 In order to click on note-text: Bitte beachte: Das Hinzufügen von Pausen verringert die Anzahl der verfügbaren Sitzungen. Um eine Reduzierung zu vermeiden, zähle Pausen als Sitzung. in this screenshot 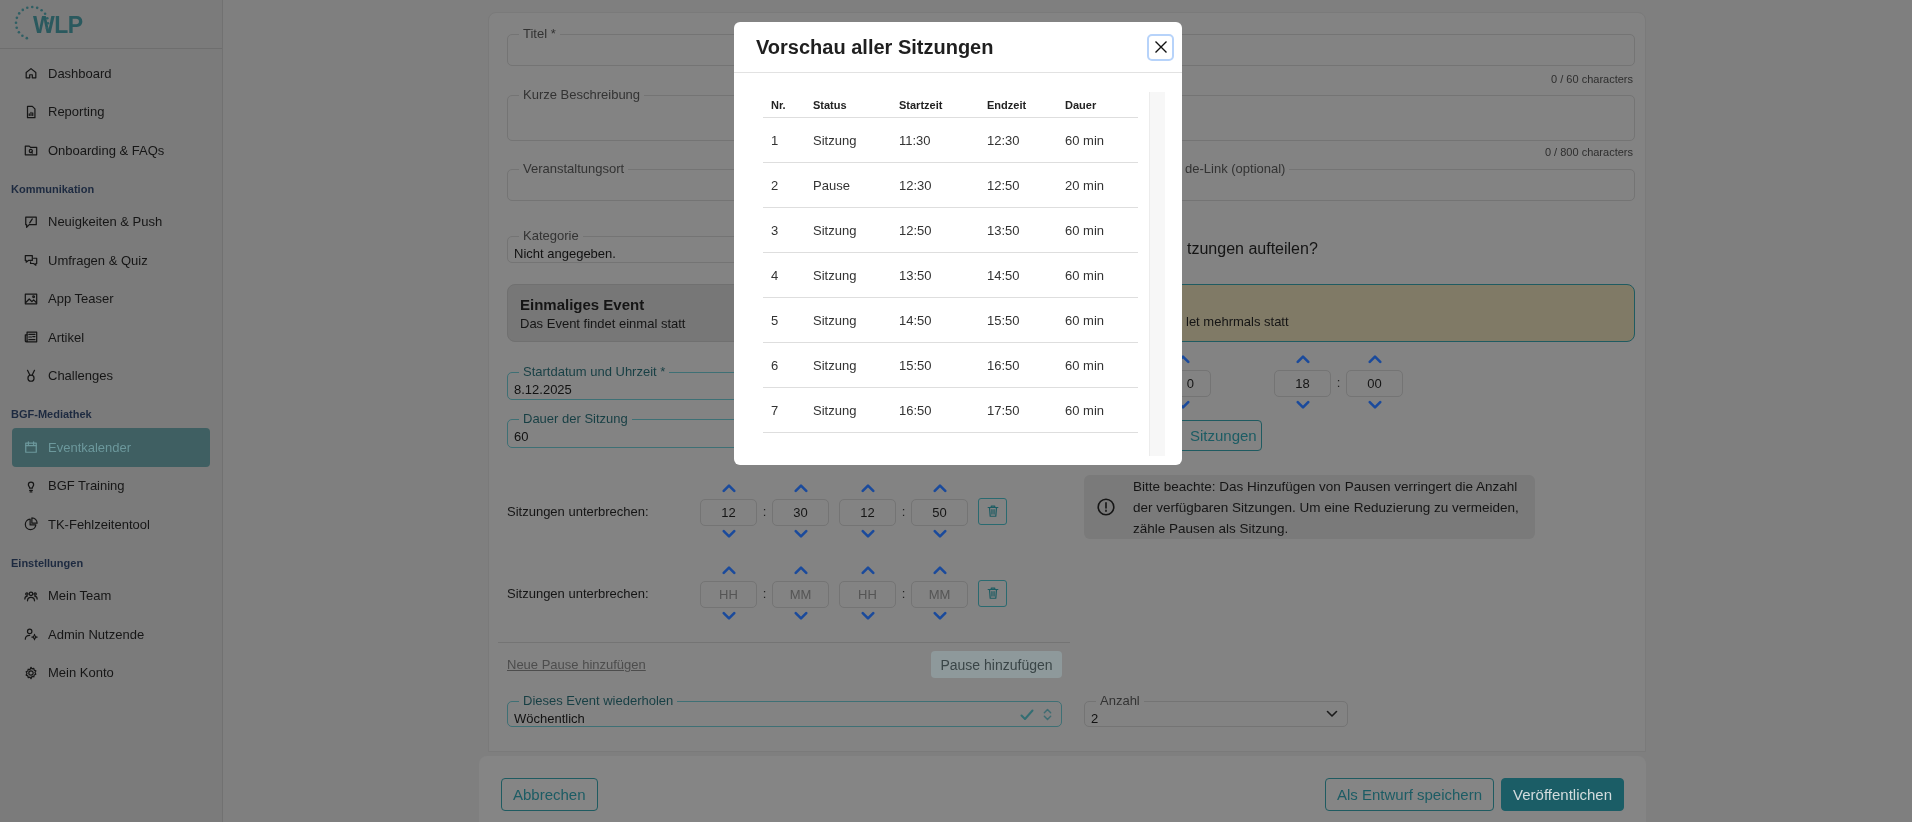, I will do `click(1326, 507)`.